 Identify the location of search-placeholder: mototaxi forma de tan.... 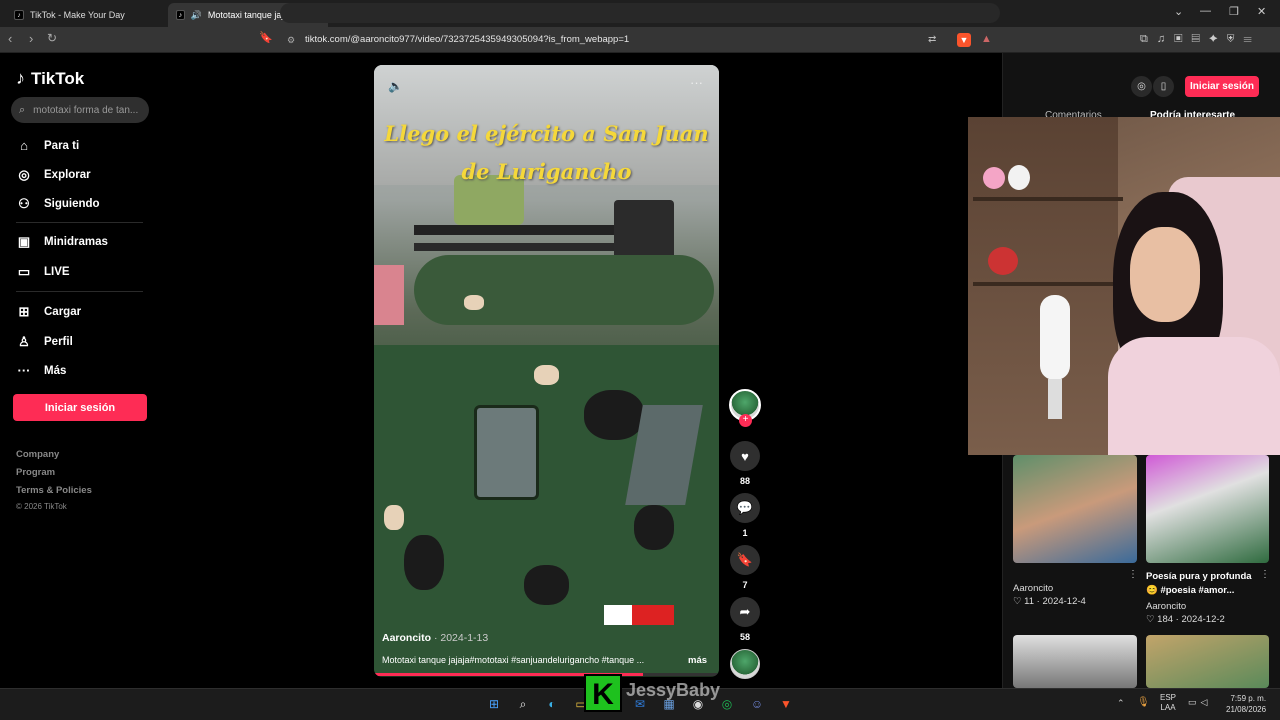
(86, 110).